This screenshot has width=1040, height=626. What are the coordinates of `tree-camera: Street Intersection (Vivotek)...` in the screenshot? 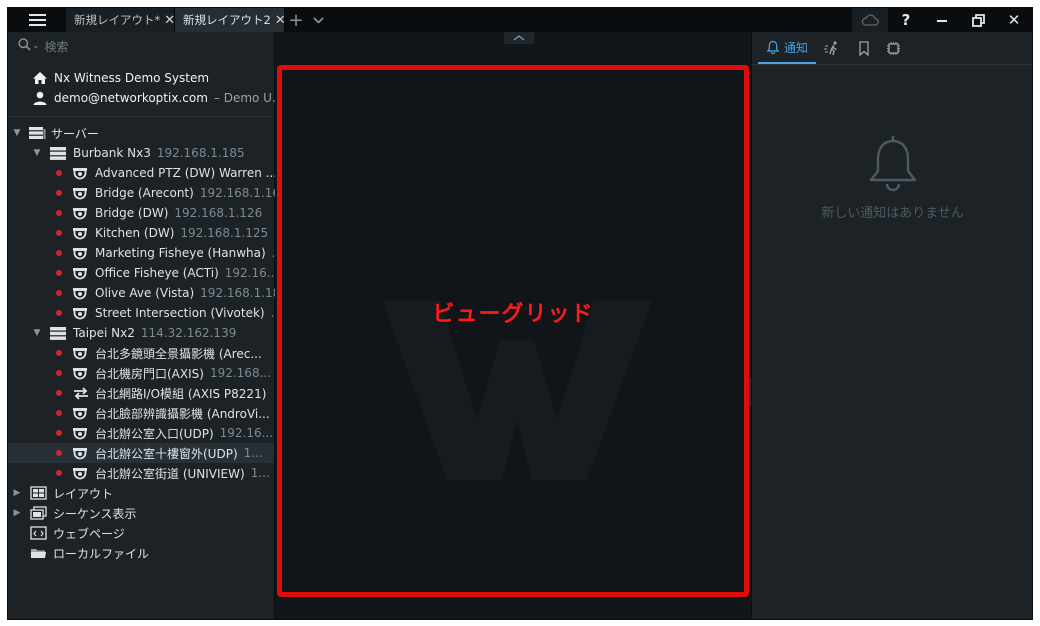 It's located at (145, 313).